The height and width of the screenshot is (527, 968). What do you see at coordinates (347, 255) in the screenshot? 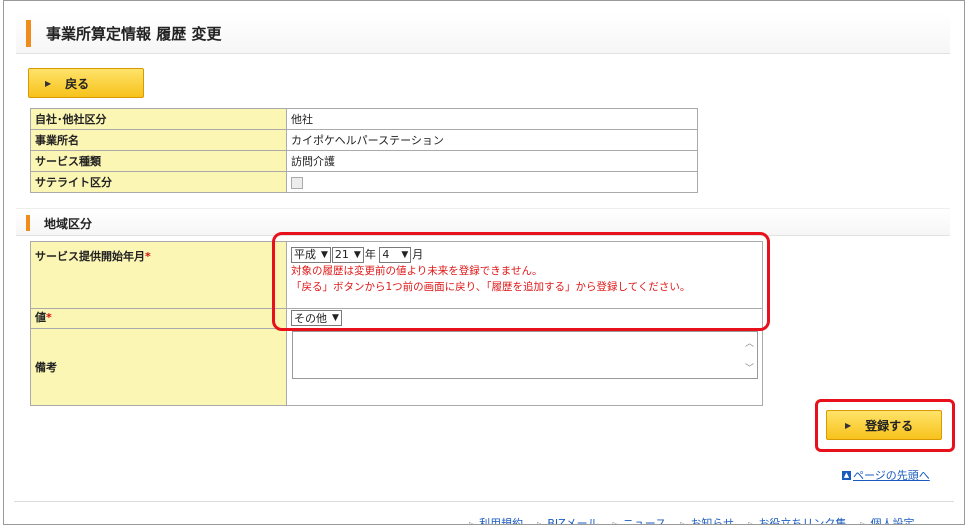
I see `year-select: 21 ▼` at bounding box center [347, 255].